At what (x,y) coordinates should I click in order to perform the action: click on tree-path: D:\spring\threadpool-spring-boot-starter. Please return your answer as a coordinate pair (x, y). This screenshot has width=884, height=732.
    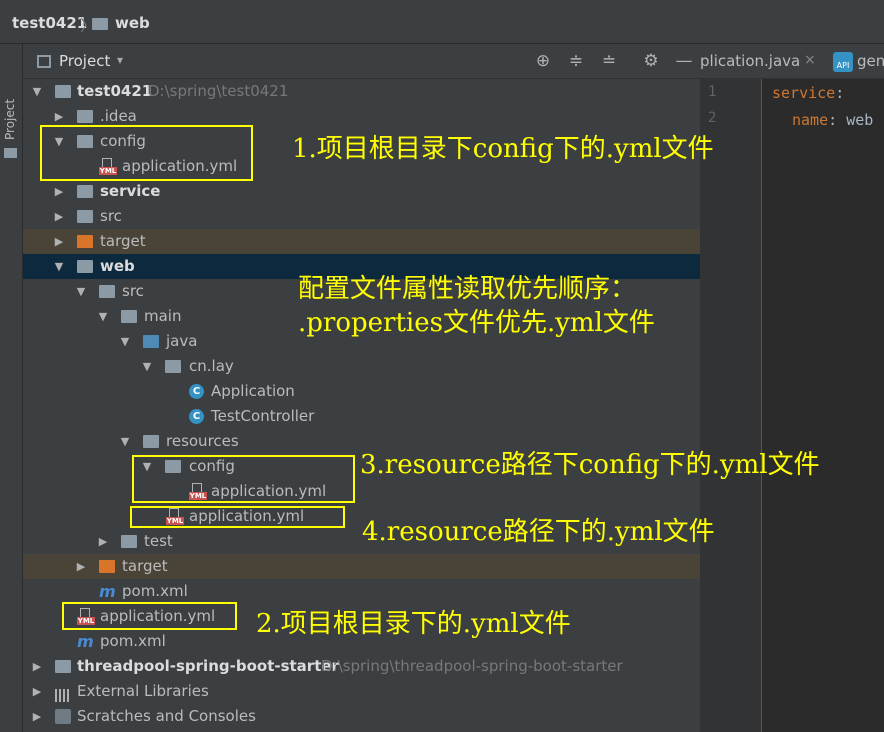
    Looking at the image, I should click on (472, 666).